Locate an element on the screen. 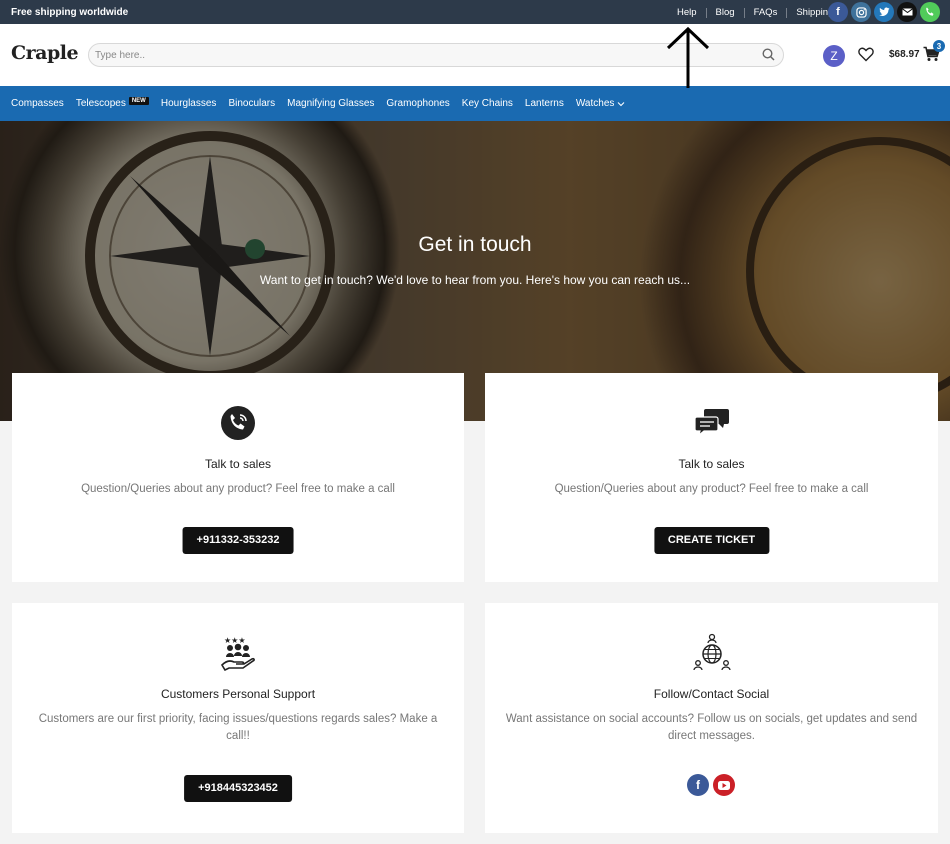 The height and width of the screenshot is (844, 950). up-arrow-annotation is located at coordinates (688, 57).